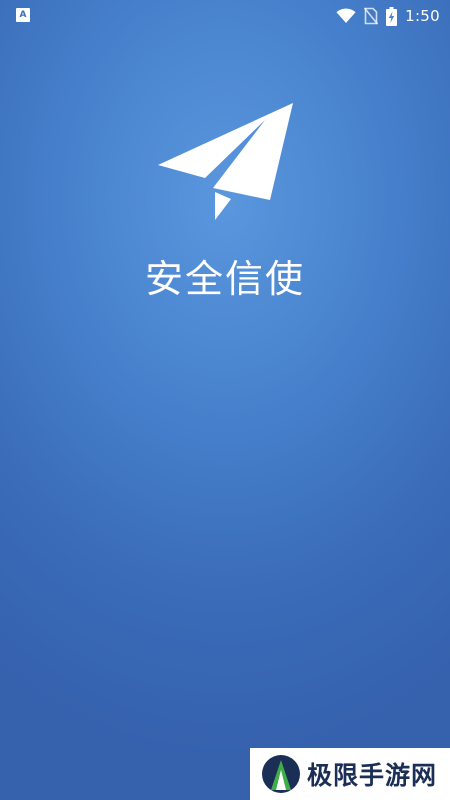  What do you see at coordinates (346, 16) in the screenshot?
I see `wifi-icon` at bounding box center [346, 16].